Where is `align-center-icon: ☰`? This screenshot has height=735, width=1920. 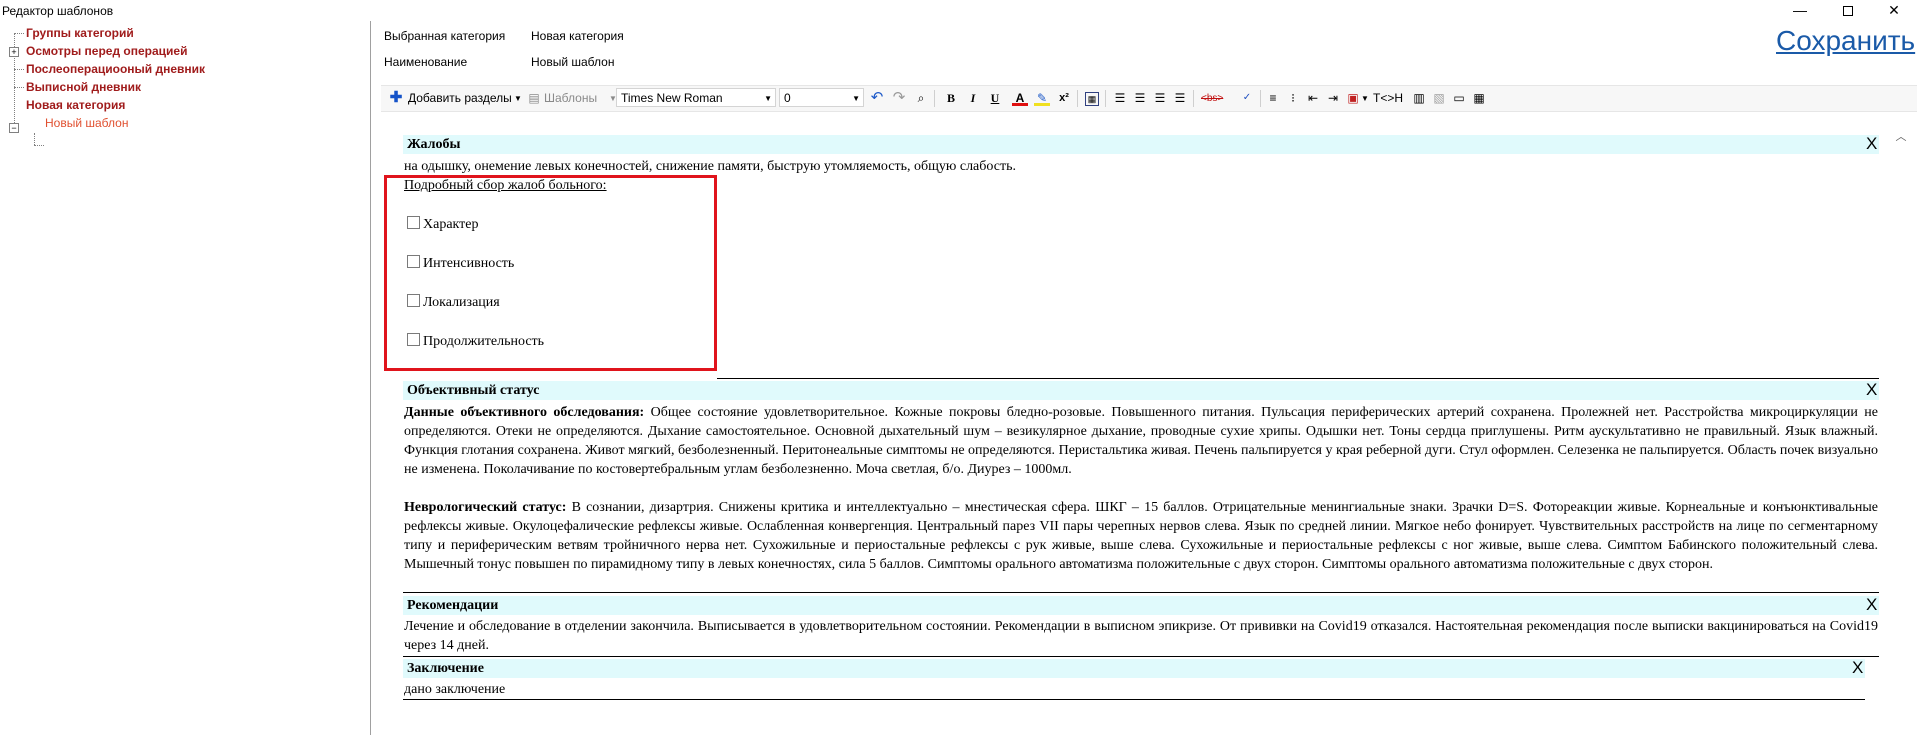 align-center-icon: ☰ is located at coordinates (1140, 98).